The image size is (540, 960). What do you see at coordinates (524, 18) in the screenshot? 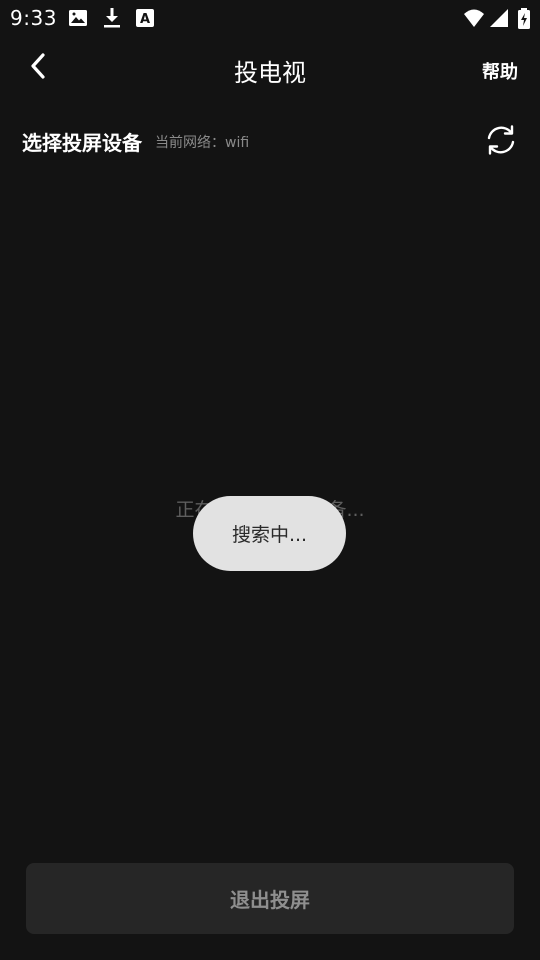
I see `battery-charging-icon` at bounding box center [524, 18].